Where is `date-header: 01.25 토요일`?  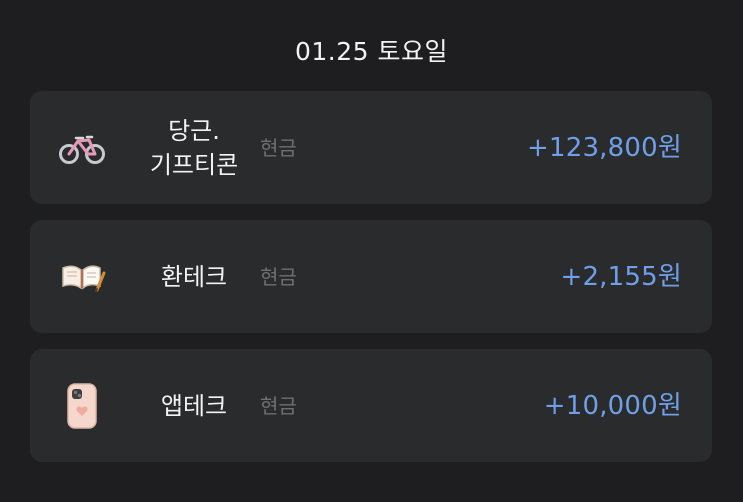
date-header: 01.25 토요일 is located at coordinates (371, 51).